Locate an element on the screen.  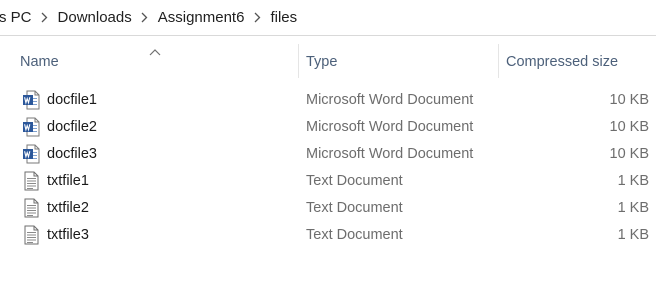
file-row-docfile1: docfile1 Microsoft Word Document 10 KB is located at coordinates (328, 100).